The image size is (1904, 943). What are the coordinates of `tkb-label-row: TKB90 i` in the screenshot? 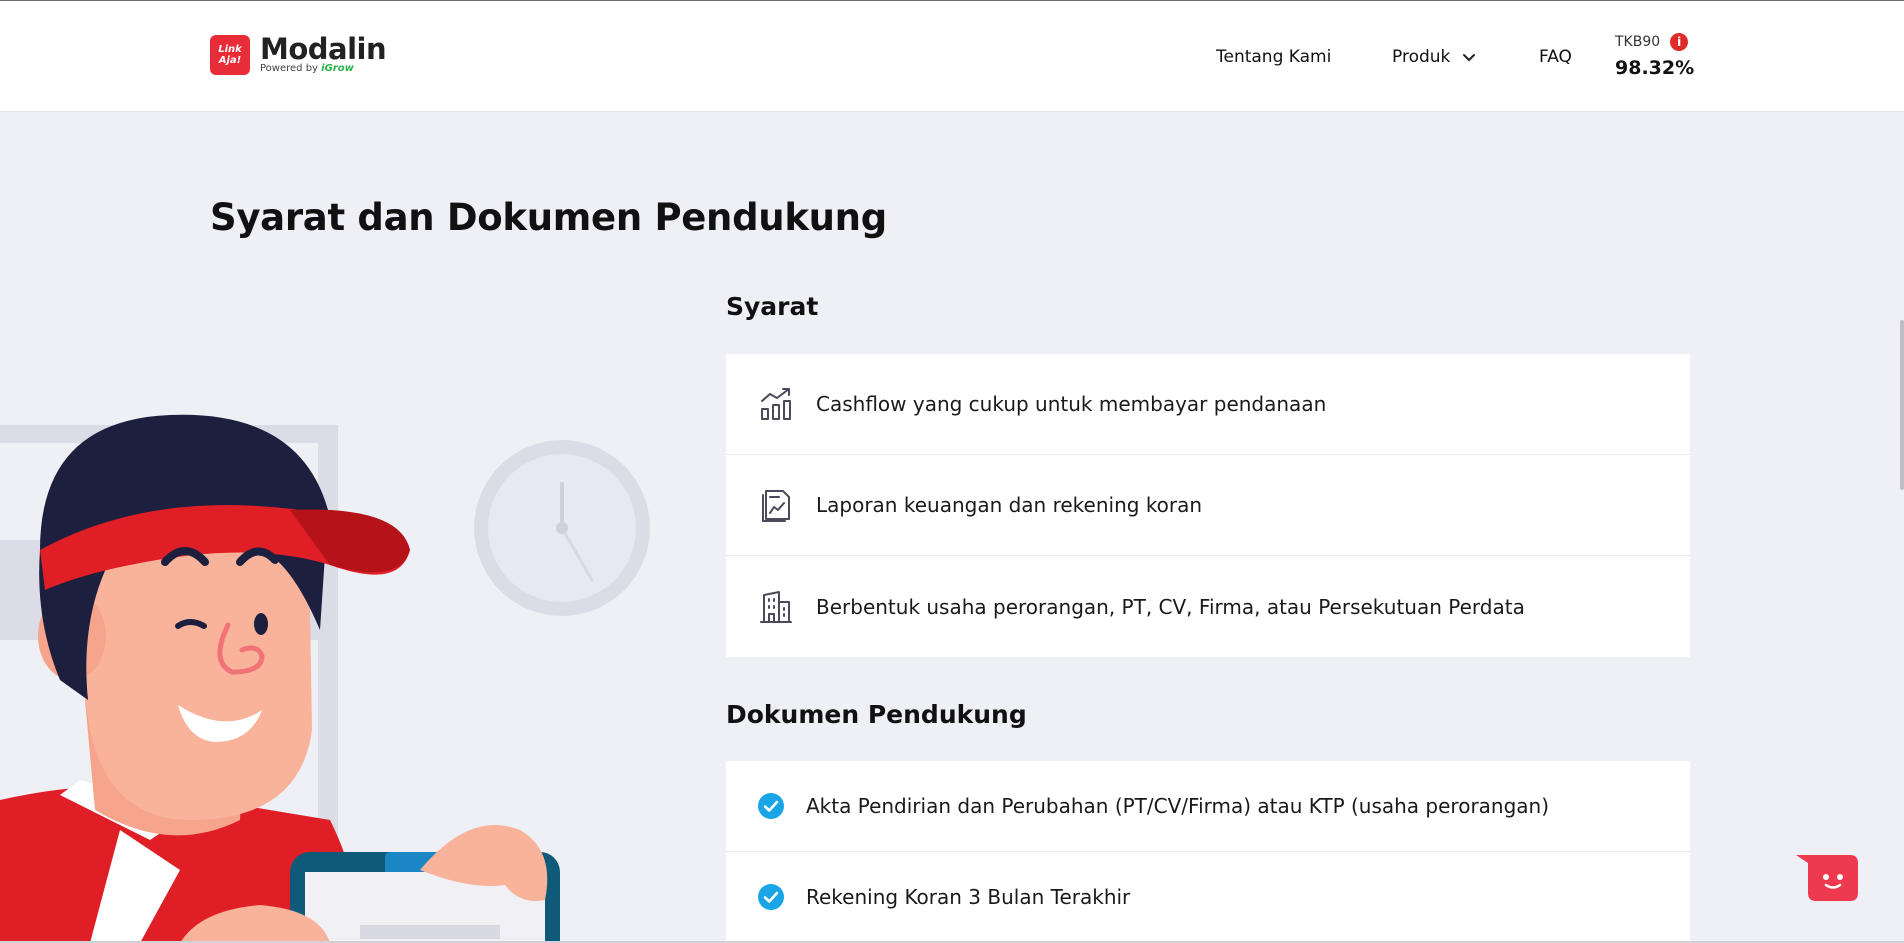 It's located at (1654, 42).